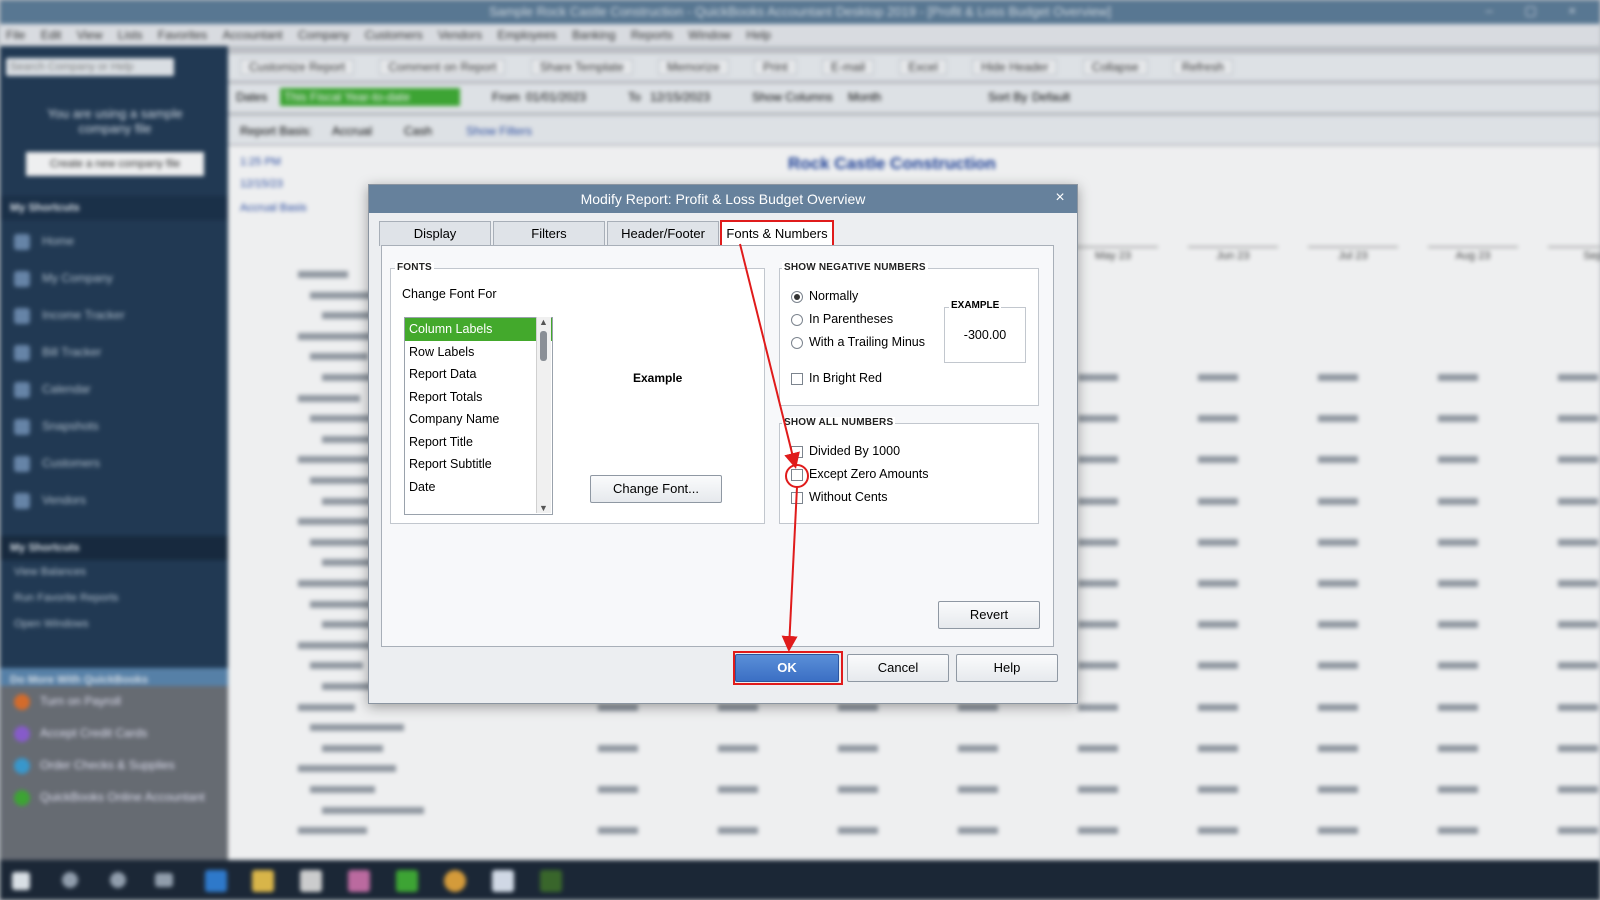 The image size is (1600, 900). What do you see at coordinates (855, 267) in the screenshot?
I see `negative-numbers-title: SHOW NEGATIVE NUMBERS` at bounding box center [855, 267].